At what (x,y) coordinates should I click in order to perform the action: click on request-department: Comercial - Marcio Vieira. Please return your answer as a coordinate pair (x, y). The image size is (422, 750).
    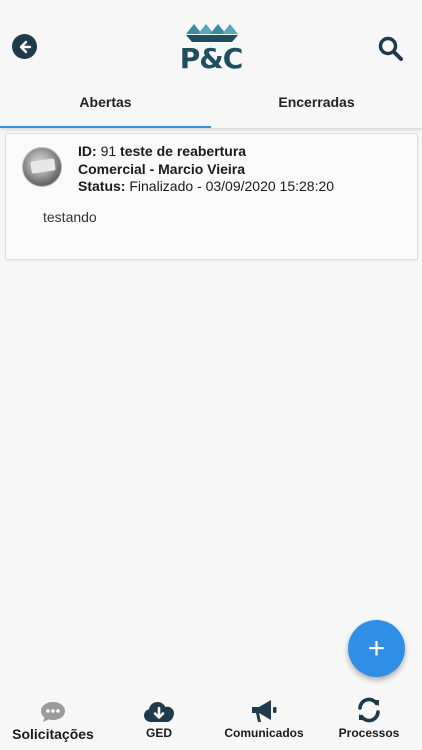
    Looking at the image, I should click on (206, 170).